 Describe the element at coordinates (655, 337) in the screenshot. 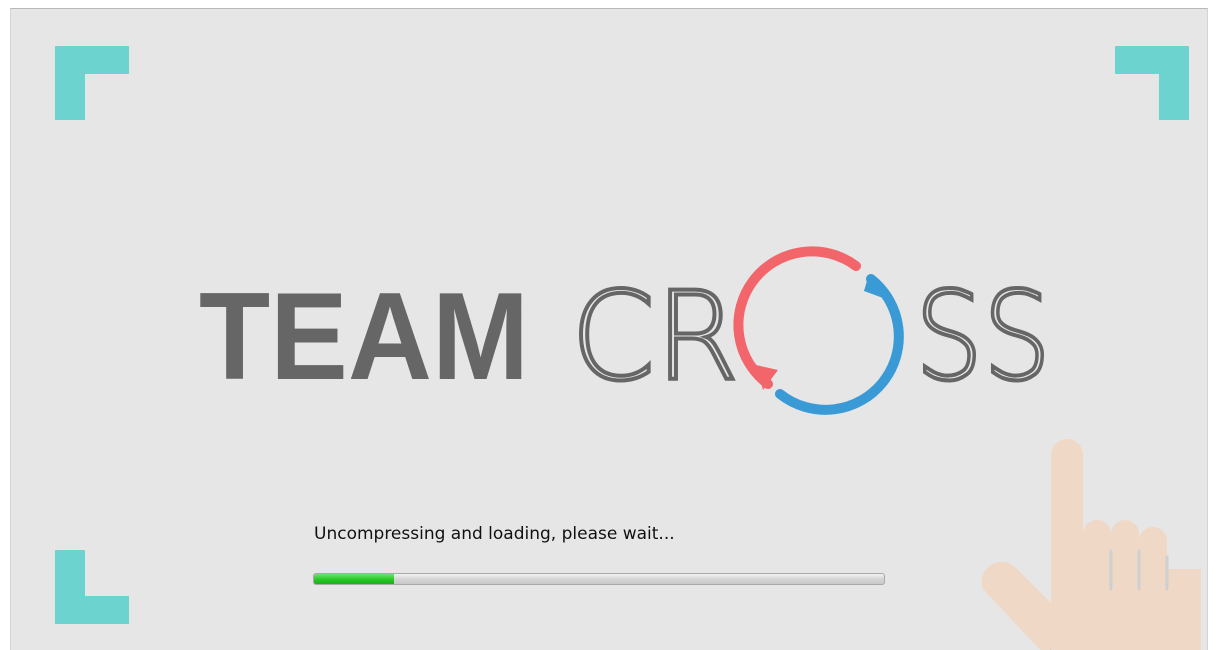

I see `logo-word-cr: CR` at that location.